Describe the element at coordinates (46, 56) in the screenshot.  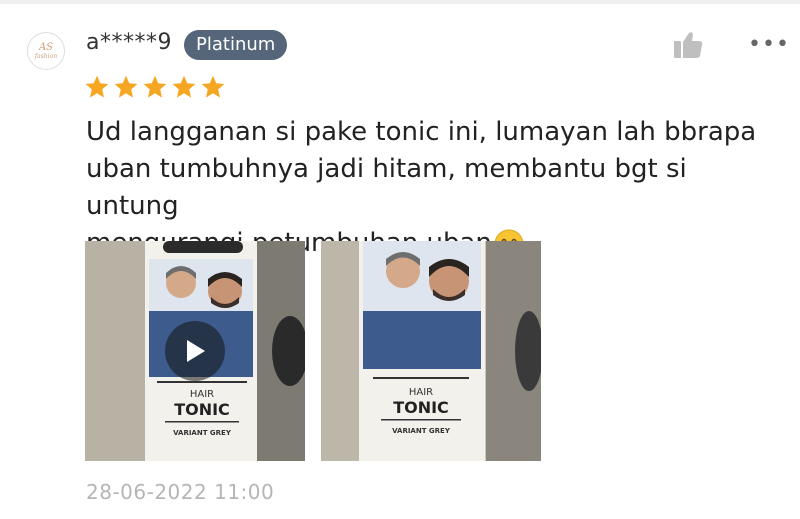
I see `avatar-sub: fashion` at that location.